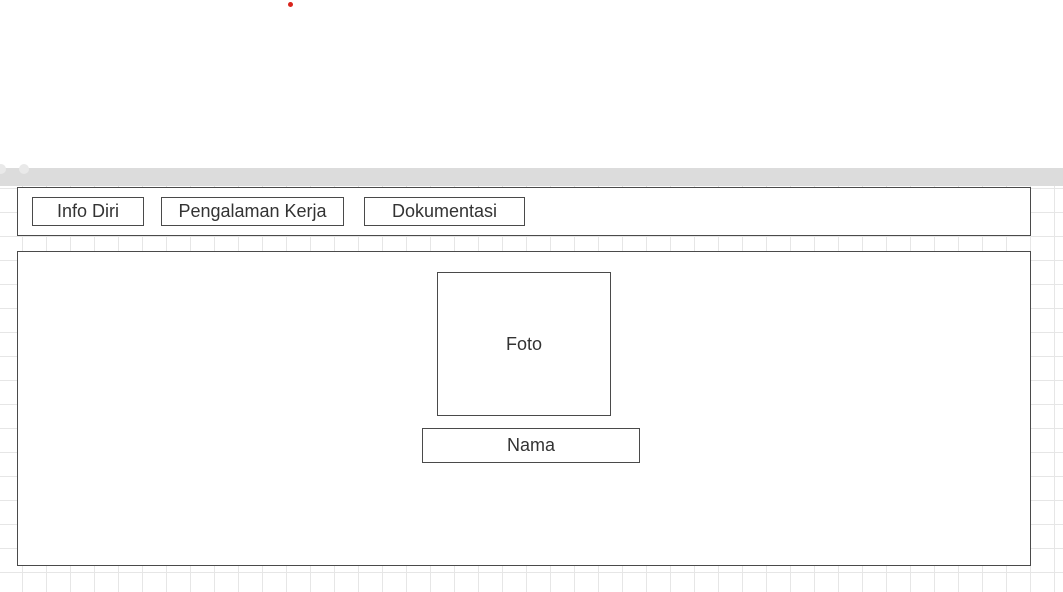 The width and height of the screenshot is (1063, 592). Describe the element at coordinates (524, 344) in the screenshot. I see `photo-placeholder: Foto` at that location.